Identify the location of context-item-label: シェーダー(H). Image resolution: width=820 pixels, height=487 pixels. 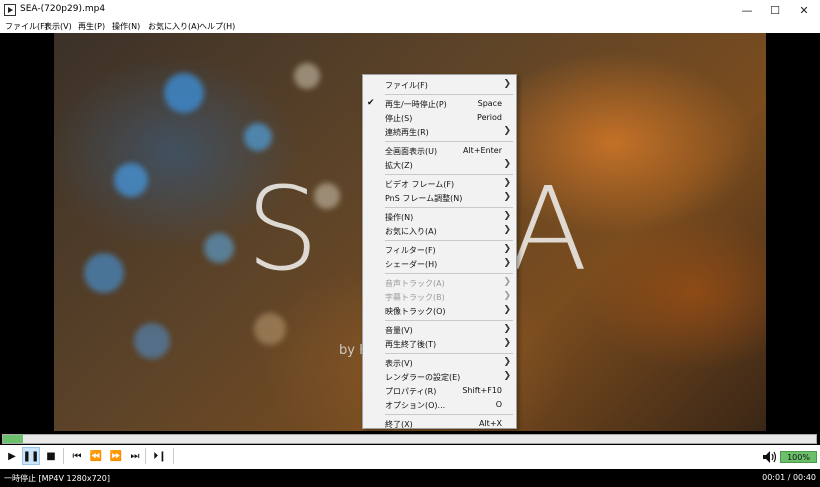
(411, 264).